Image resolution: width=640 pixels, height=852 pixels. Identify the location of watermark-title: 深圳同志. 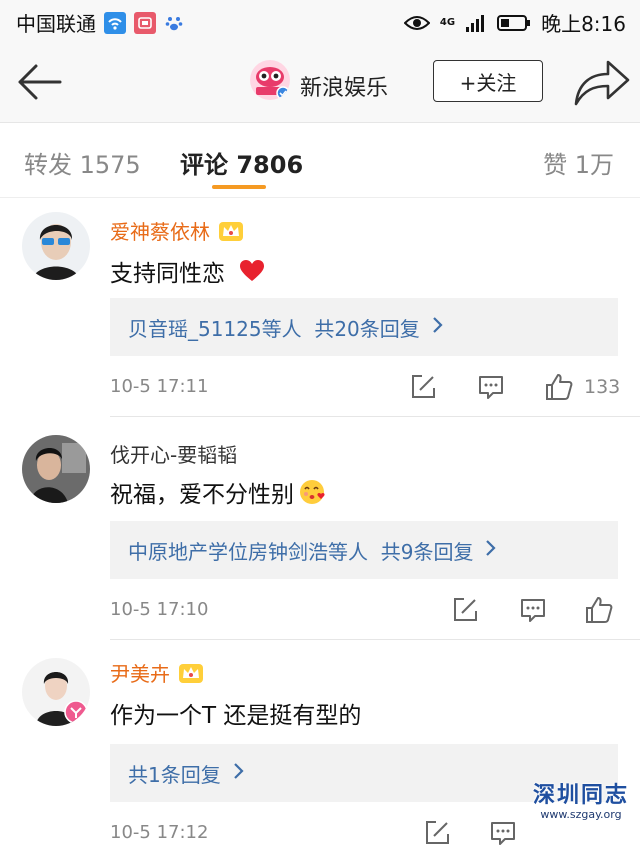
(580, 795).